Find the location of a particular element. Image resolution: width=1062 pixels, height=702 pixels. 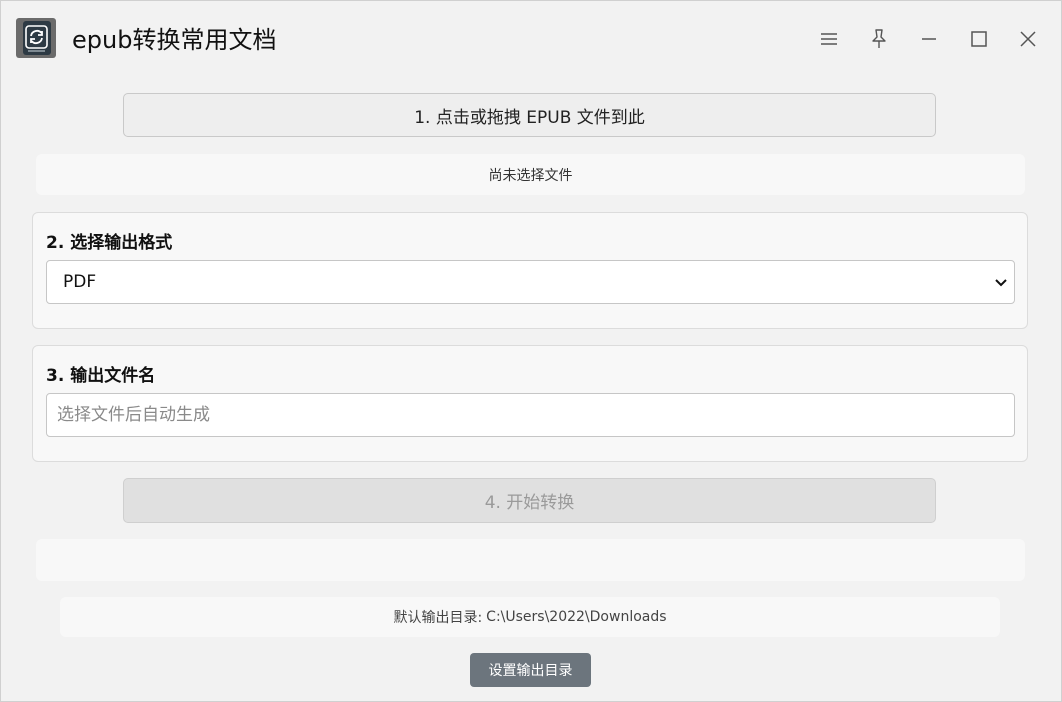

set-output-dir-button: 设置输出目录 is located at coordinates (530, 670).